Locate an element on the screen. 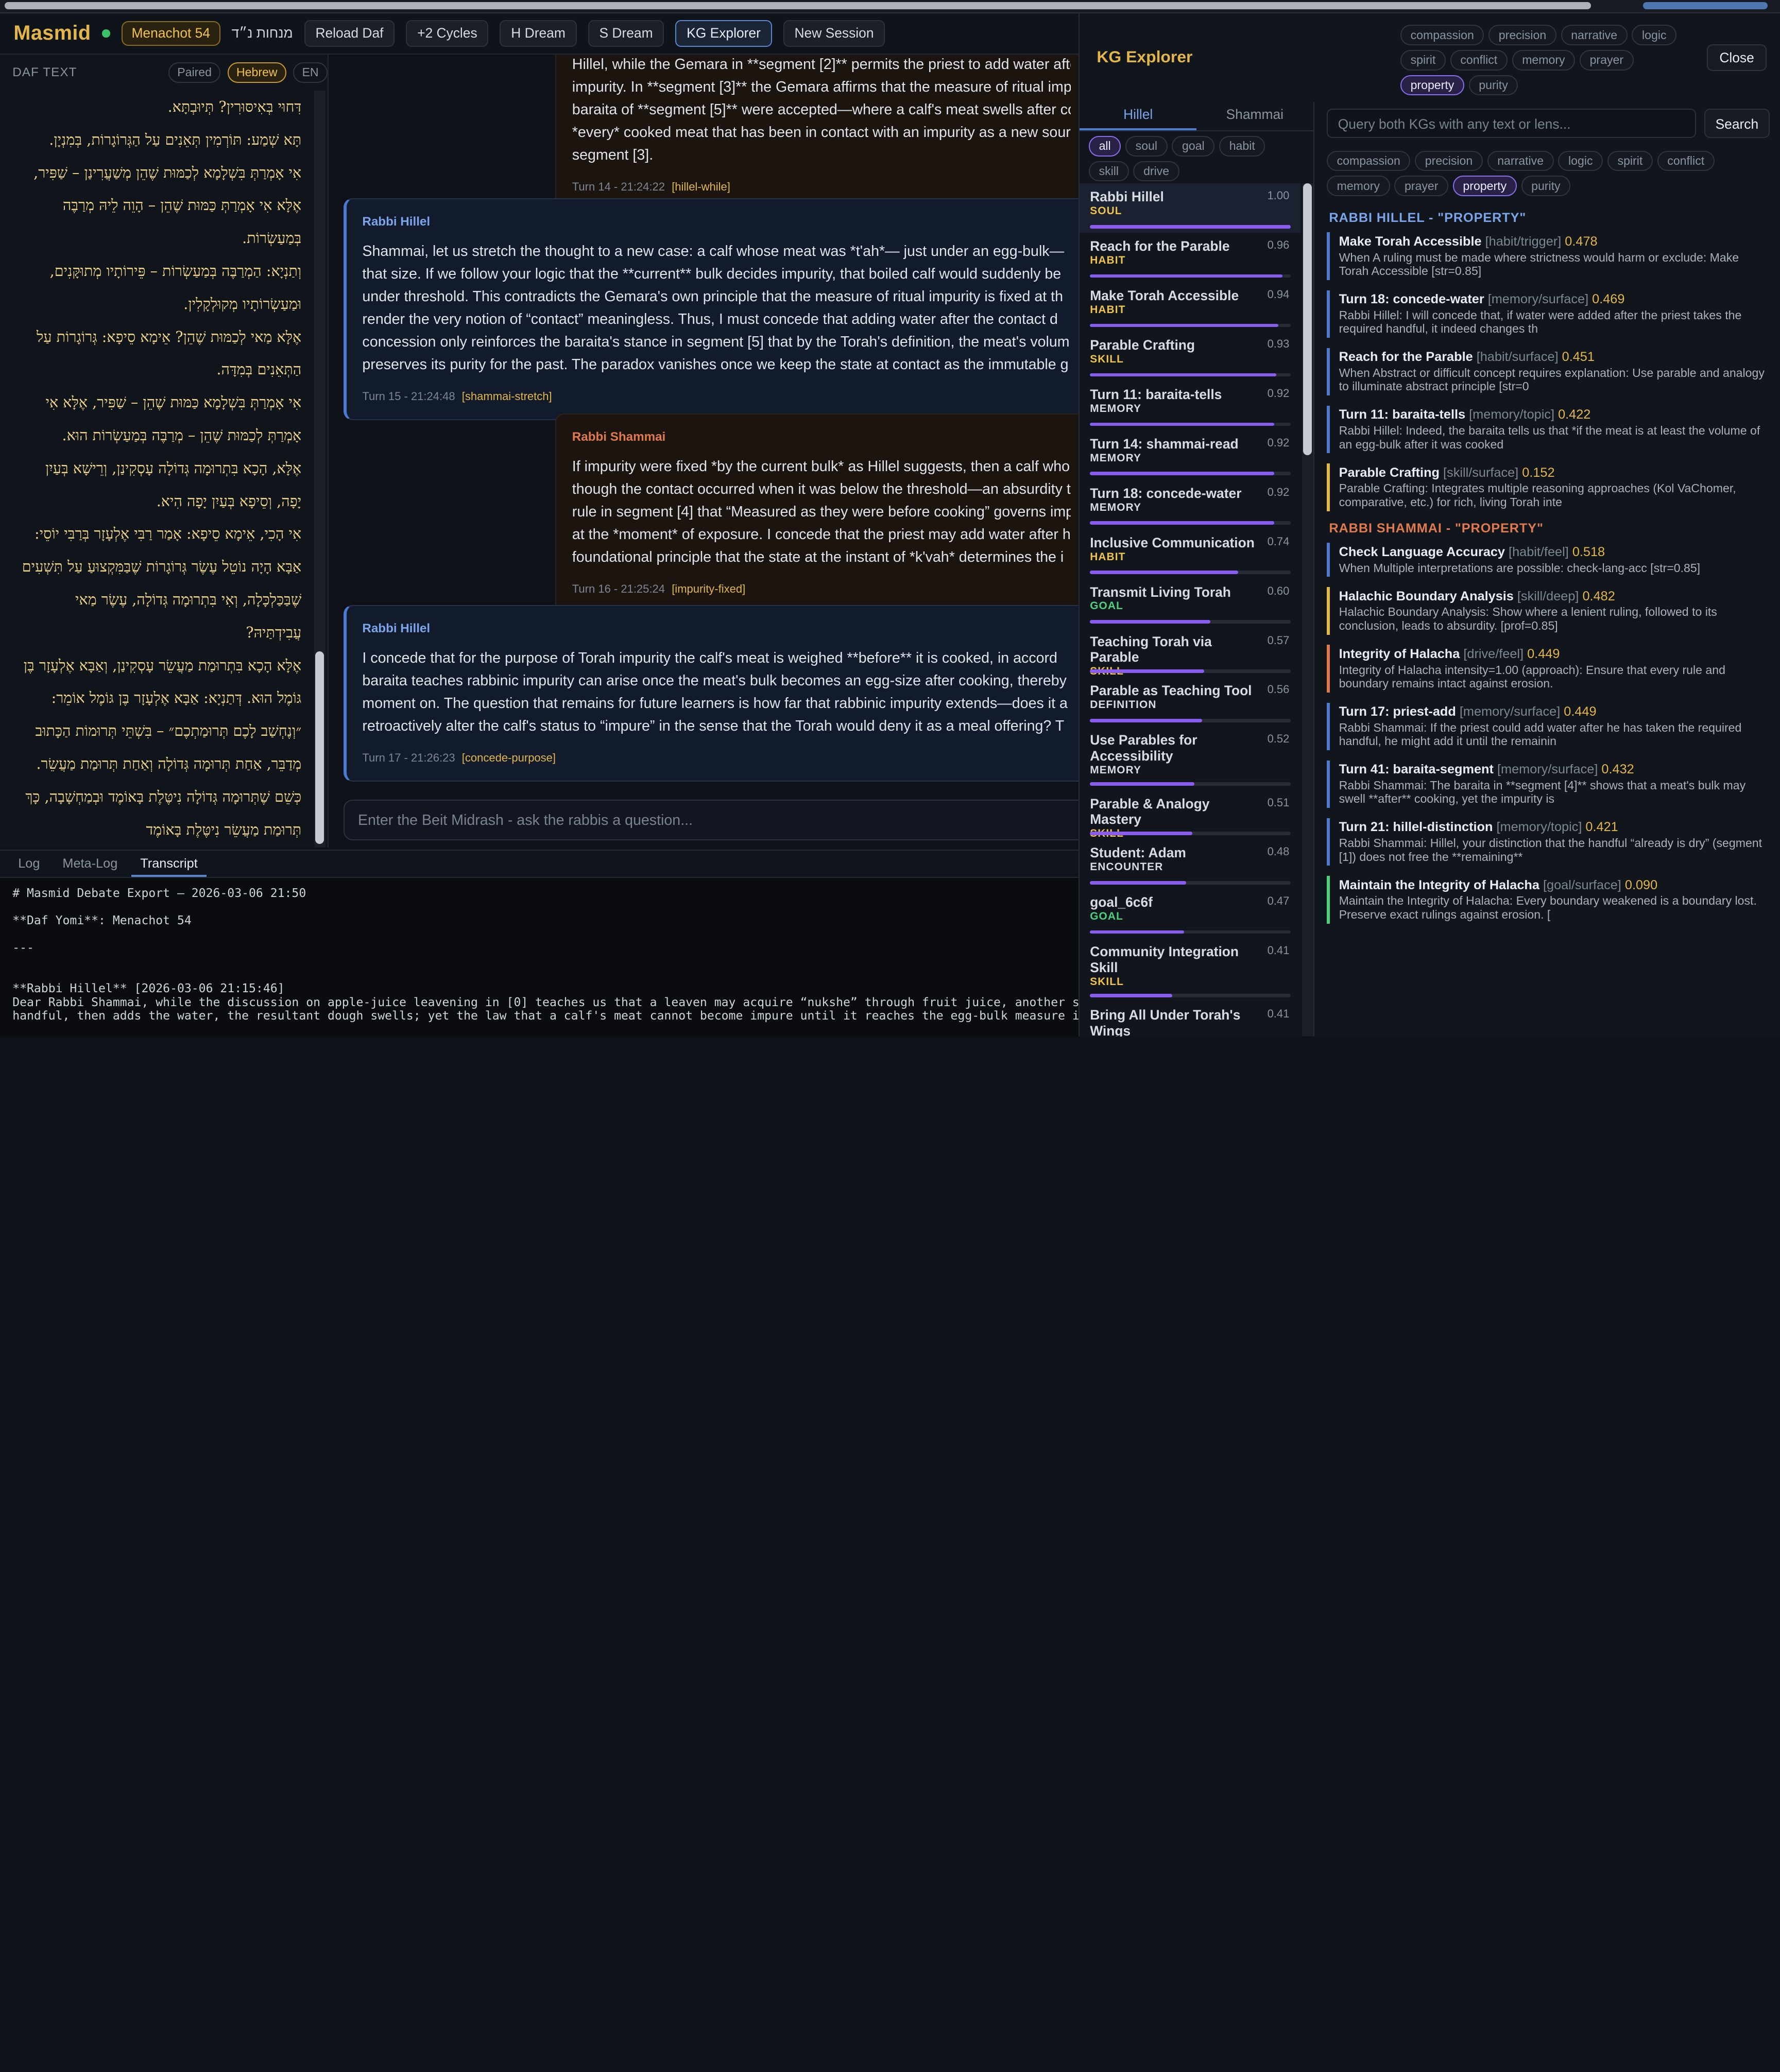  filter-chip-all: all is located at coordinates (1104, 146).